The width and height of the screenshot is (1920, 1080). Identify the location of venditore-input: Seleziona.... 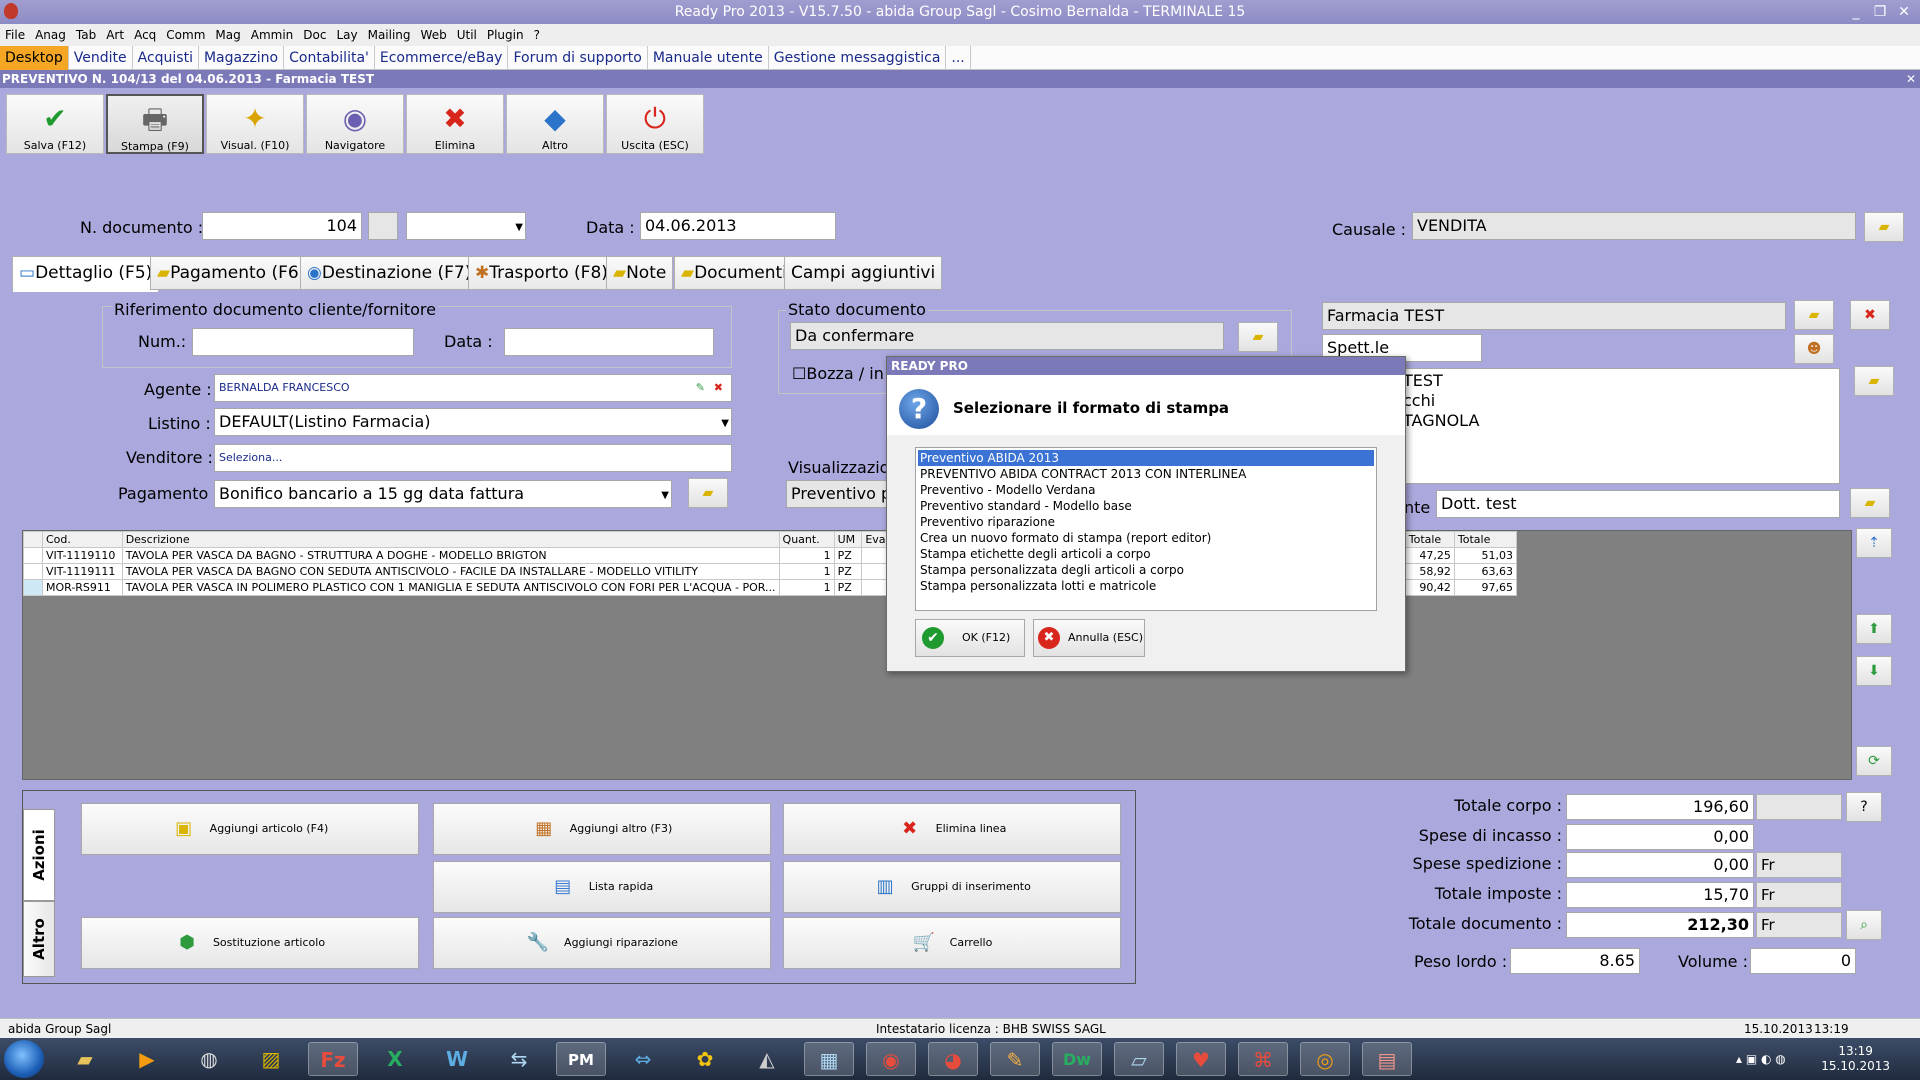
(473, 458).